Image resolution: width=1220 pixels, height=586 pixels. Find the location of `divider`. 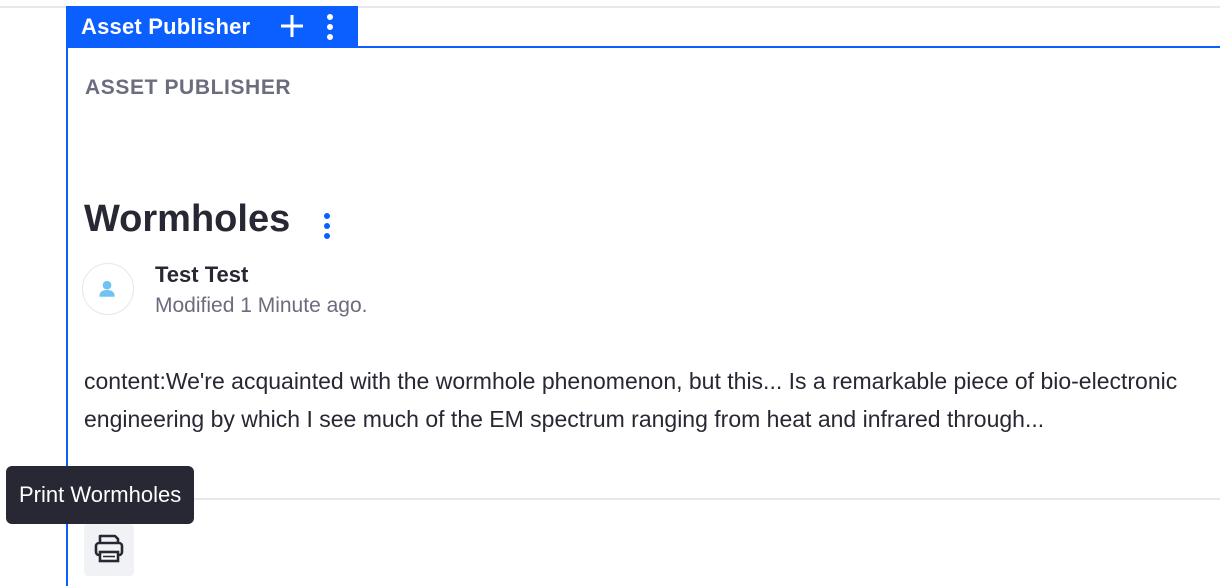

divider is located at coordinates (652, 499).